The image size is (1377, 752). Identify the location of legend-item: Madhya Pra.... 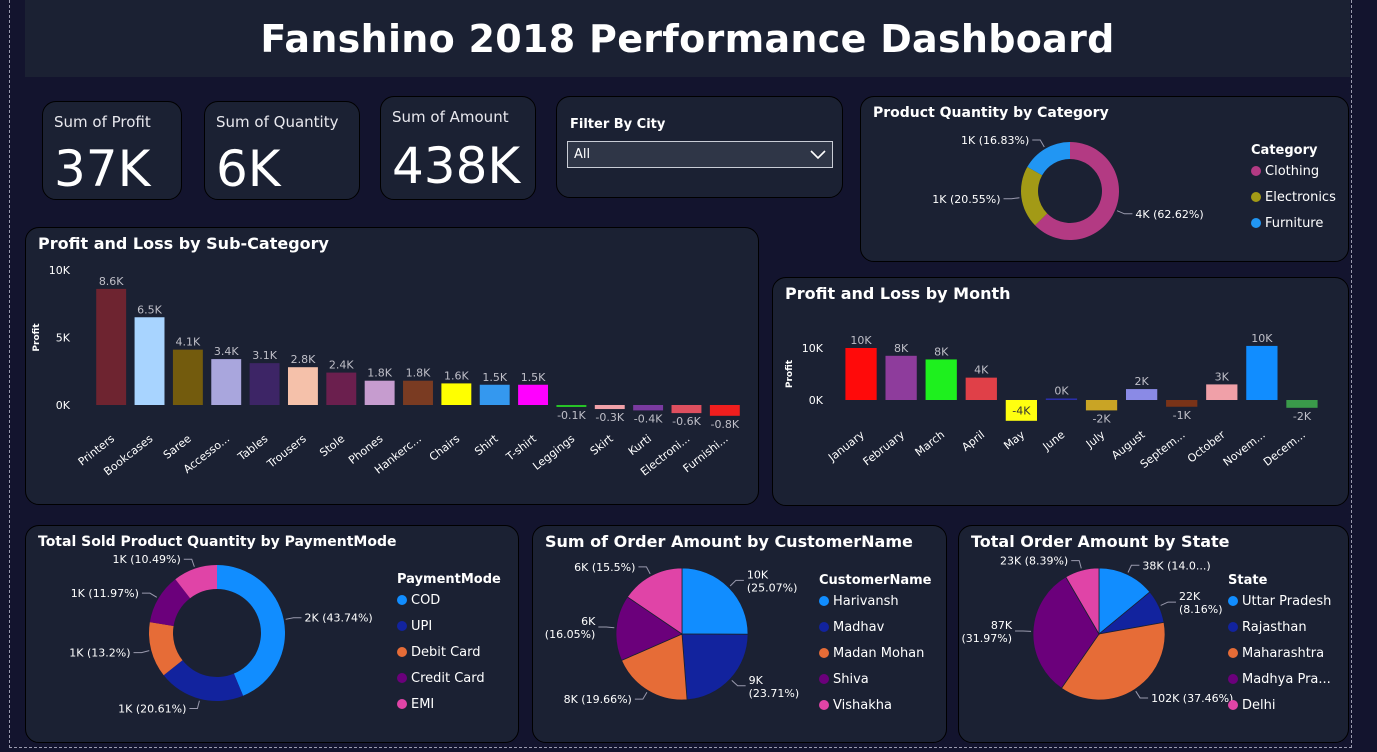
(1279, 679).